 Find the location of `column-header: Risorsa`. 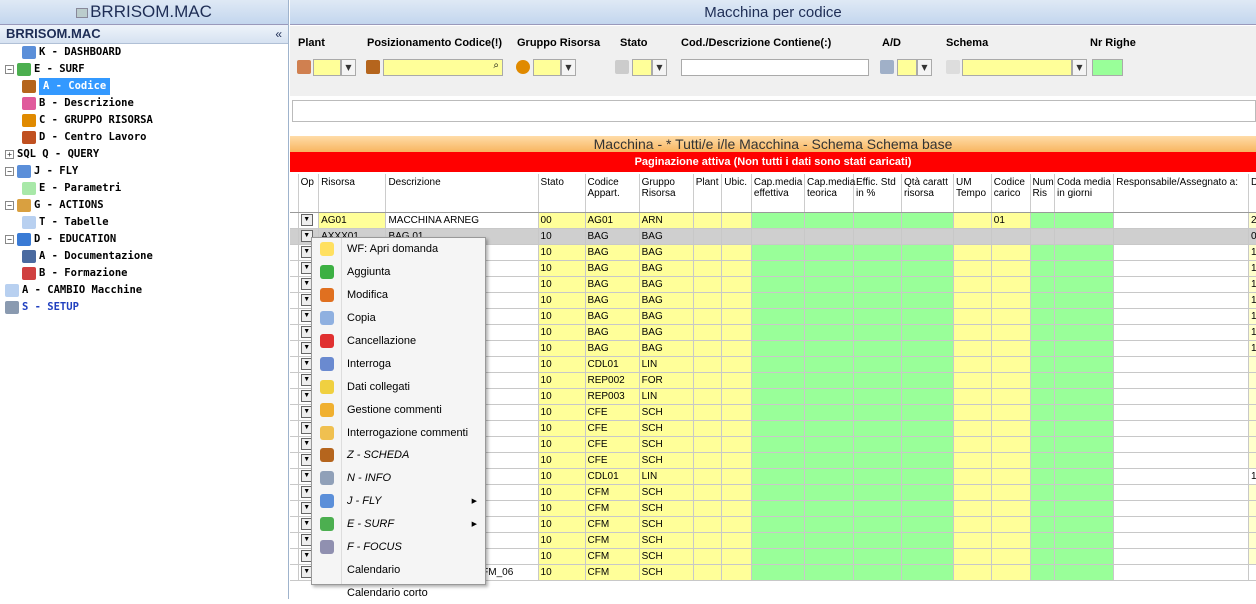

column-header: Risorsa is located at coordinates (352, 193).